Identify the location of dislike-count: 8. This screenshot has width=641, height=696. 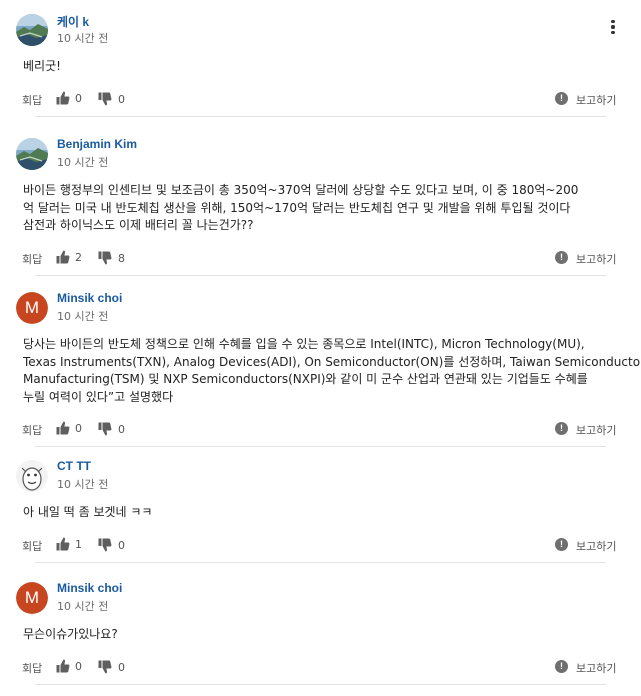
(121, 258).